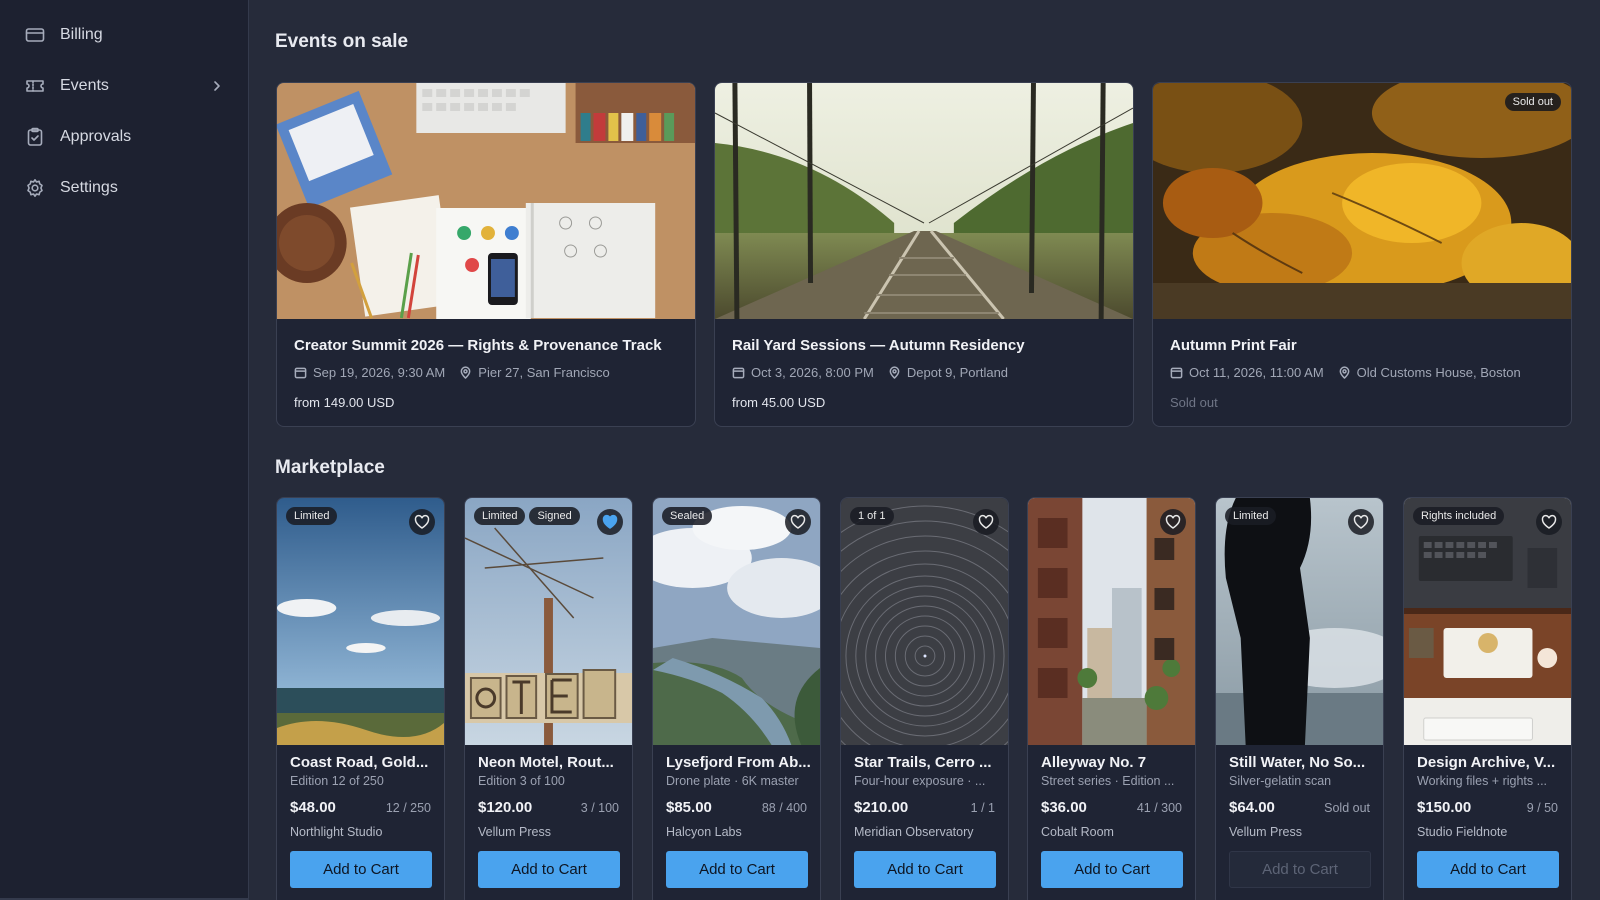  What do you see at coordinates (330, 467) in the screenshot?
I see `marketplace-section-title: Marketplace` at bounding box center [330, 467].